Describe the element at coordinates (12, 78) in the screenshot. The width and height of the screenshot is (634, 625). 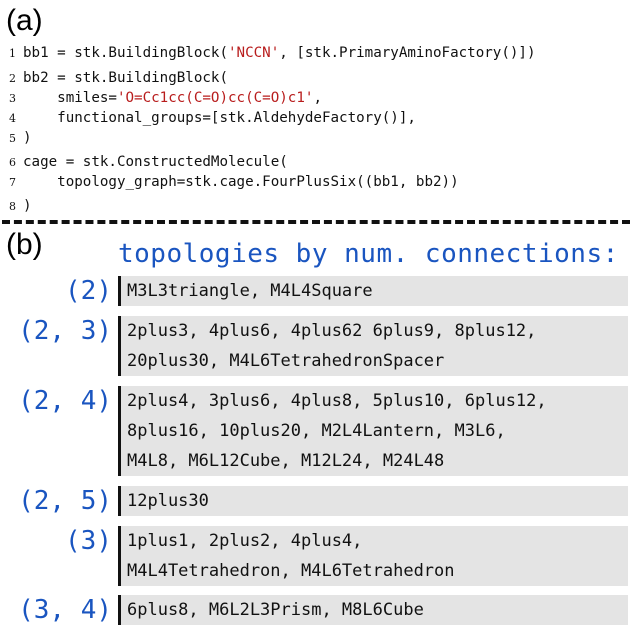
I see `line-number: 2` at that location.